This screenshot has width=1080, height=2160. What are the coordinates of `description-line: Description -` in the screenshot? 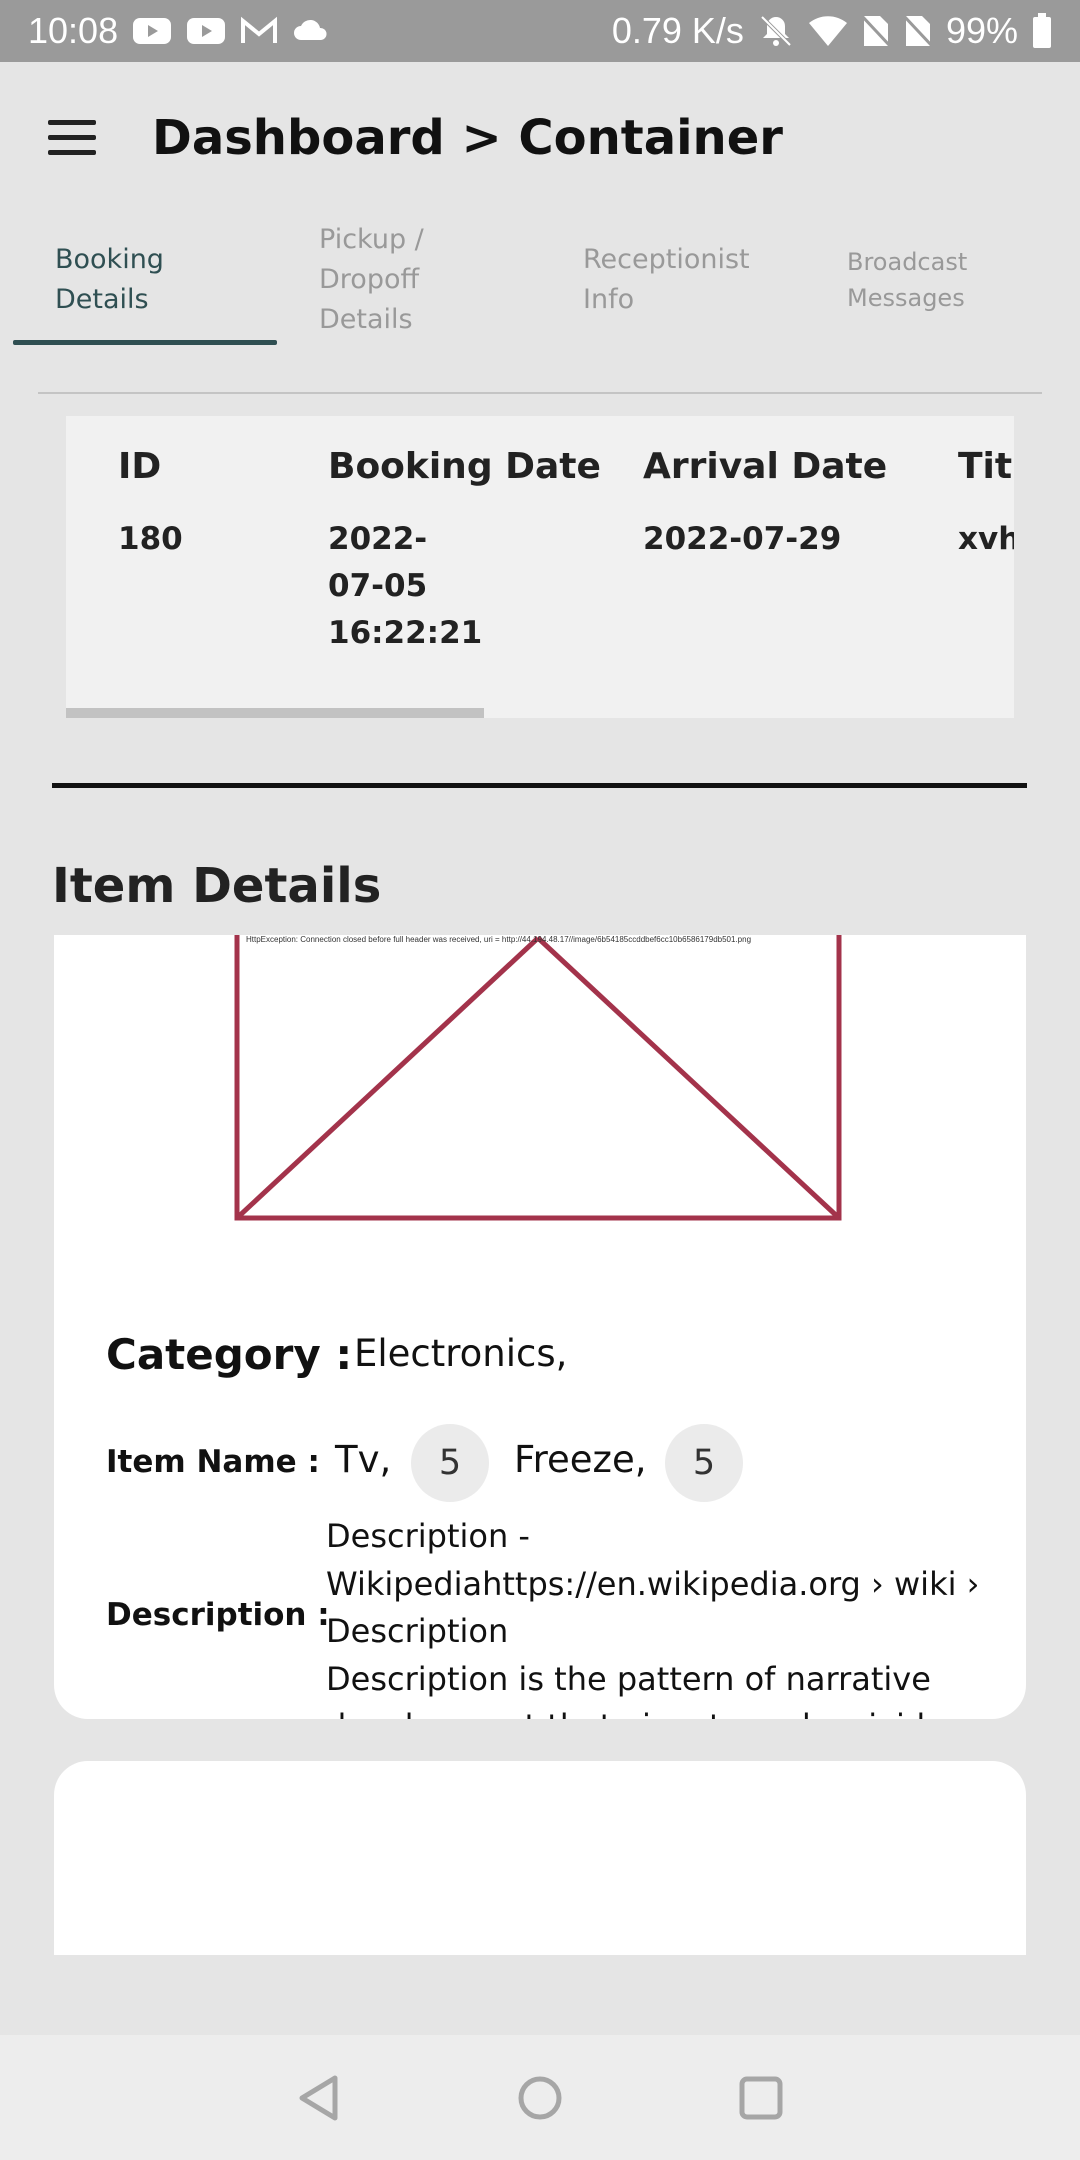 It's located at (428, 1536).